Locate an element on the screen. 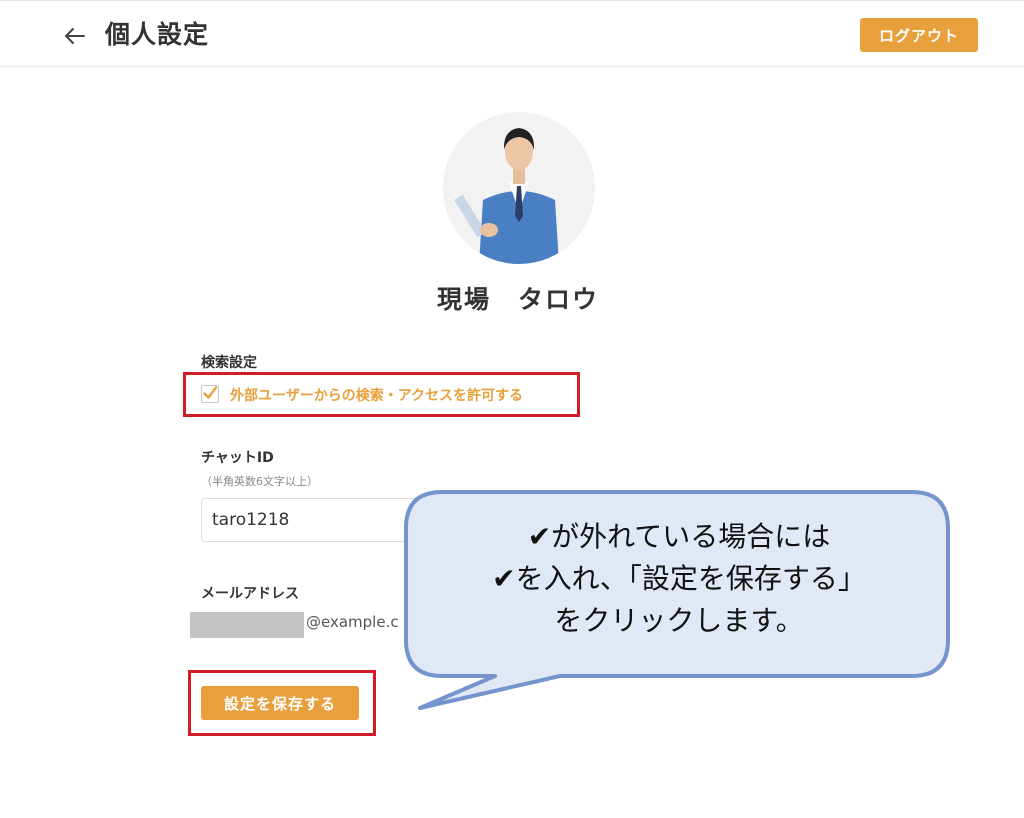  callout-balloon is located at coordinates (677, 600).